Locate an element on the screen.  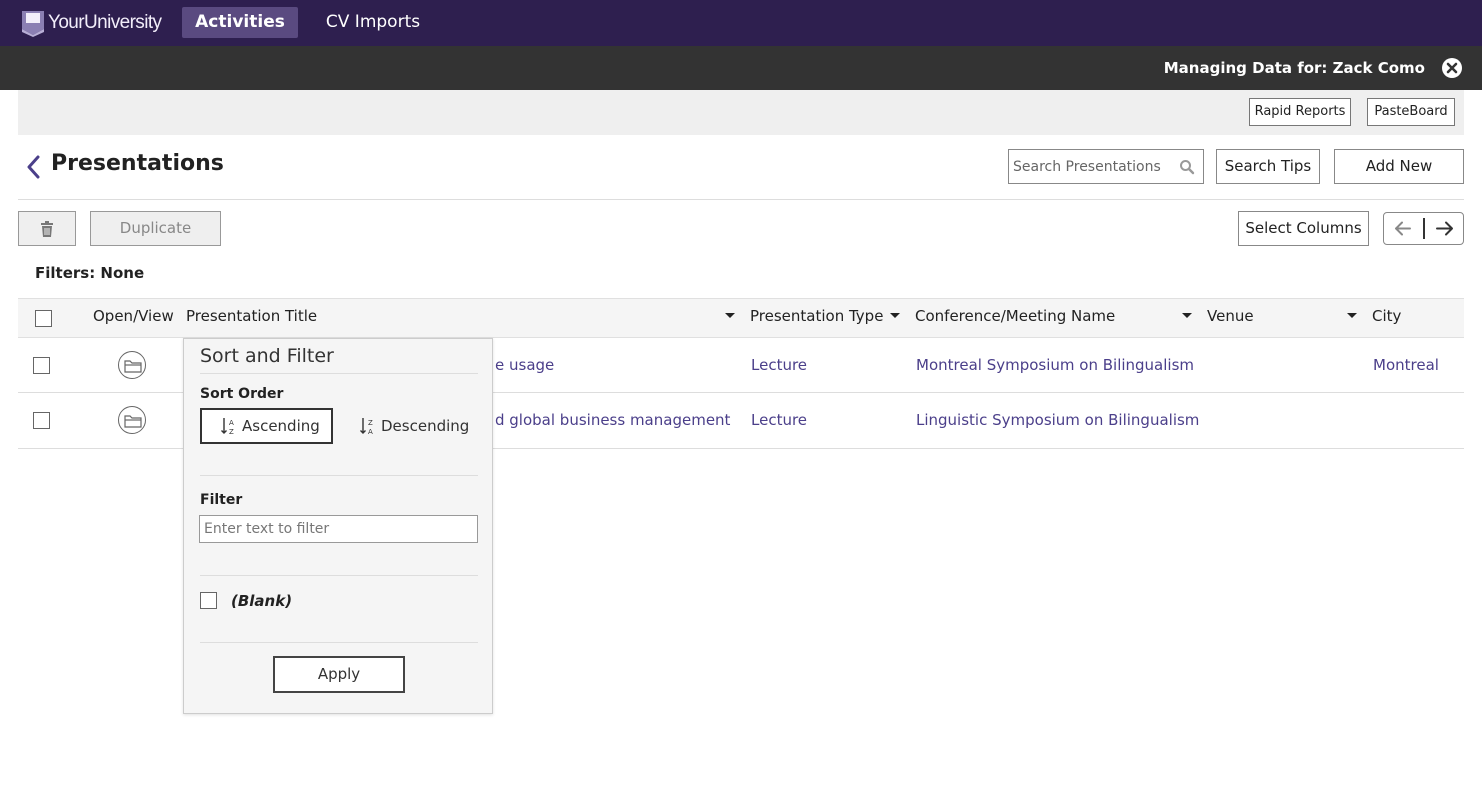
sort-ascending-button: A Z Ascending is located at coordinates (266, 426).